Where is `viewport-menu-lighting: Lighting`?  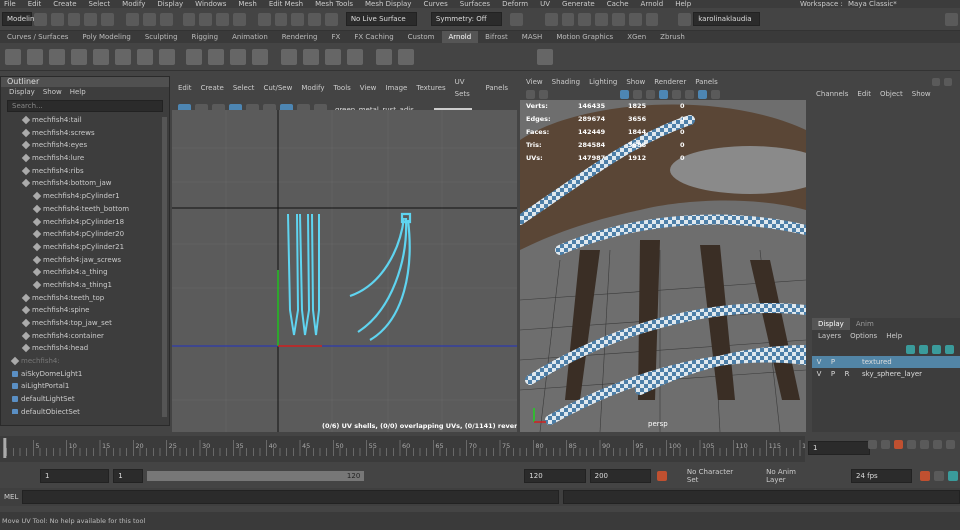
viewport-menu-lighting: Lighting is located at coordinates (603, 82).